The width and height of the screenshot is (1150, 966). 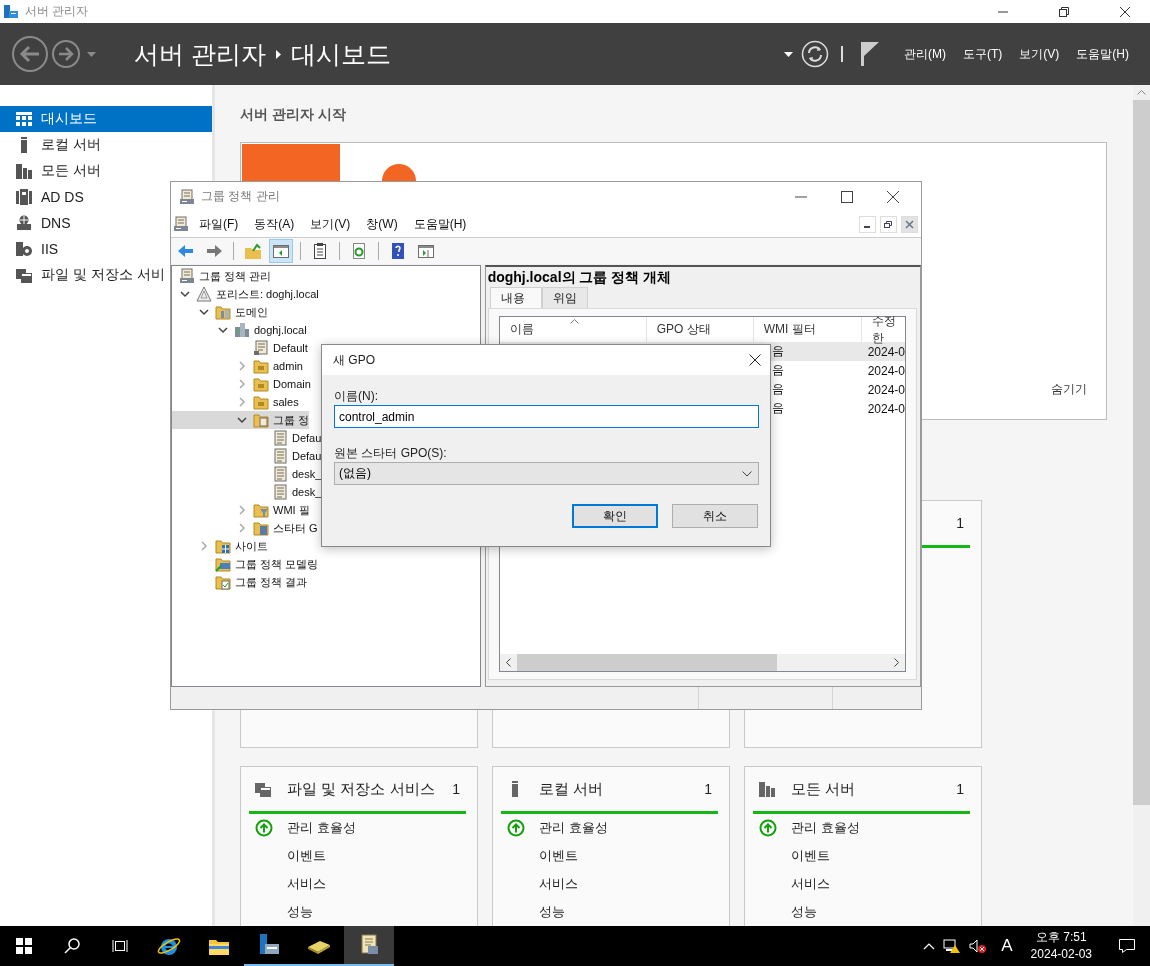 What do you see at coordinates (1141, 92) in the screenshot?
I see `scroll-up-icon` at bounding box center [1141, 92].